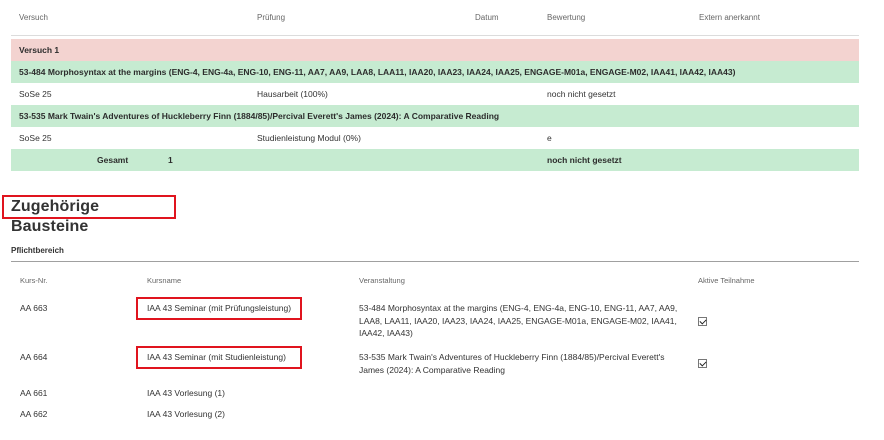  Describe the element at coordinates (164, 280) in the screenshot. I see `header-kursname: Kursname` at that location.